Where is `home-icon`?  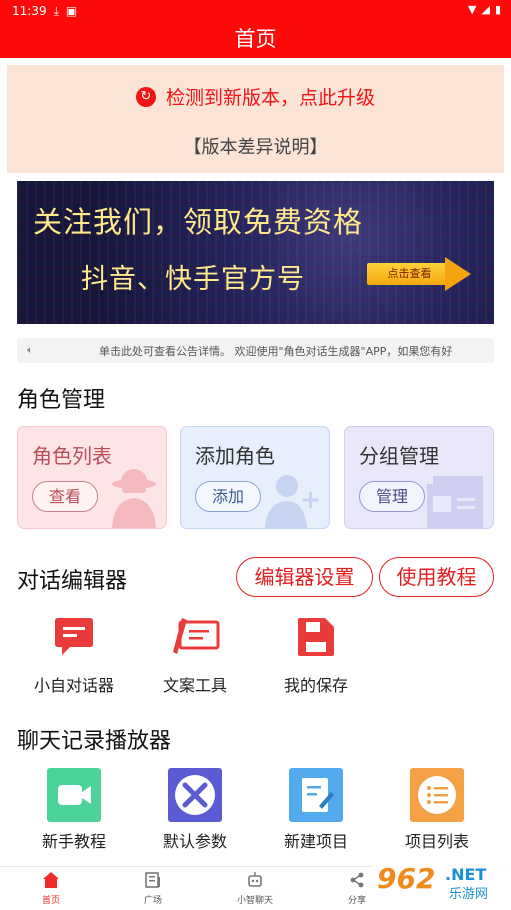
home-icon is located at coordinates (51, 880).